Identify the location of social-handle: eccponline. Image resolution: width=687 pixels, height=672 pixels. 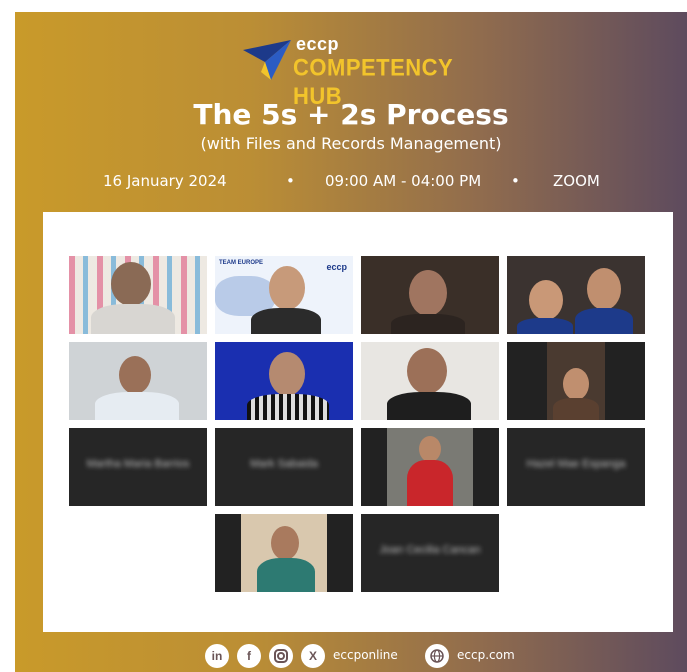
(365, 655).